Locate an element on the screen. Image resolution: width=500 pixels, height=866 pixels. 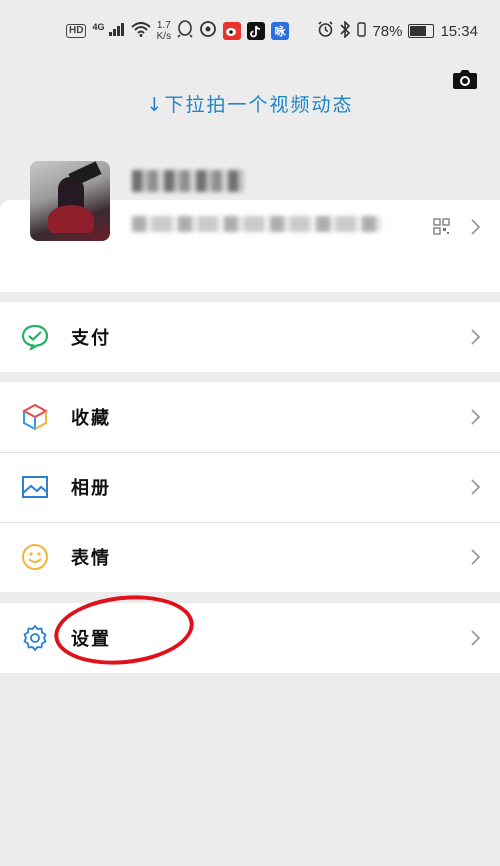
pay-icon is located at coordinates (35, 337).